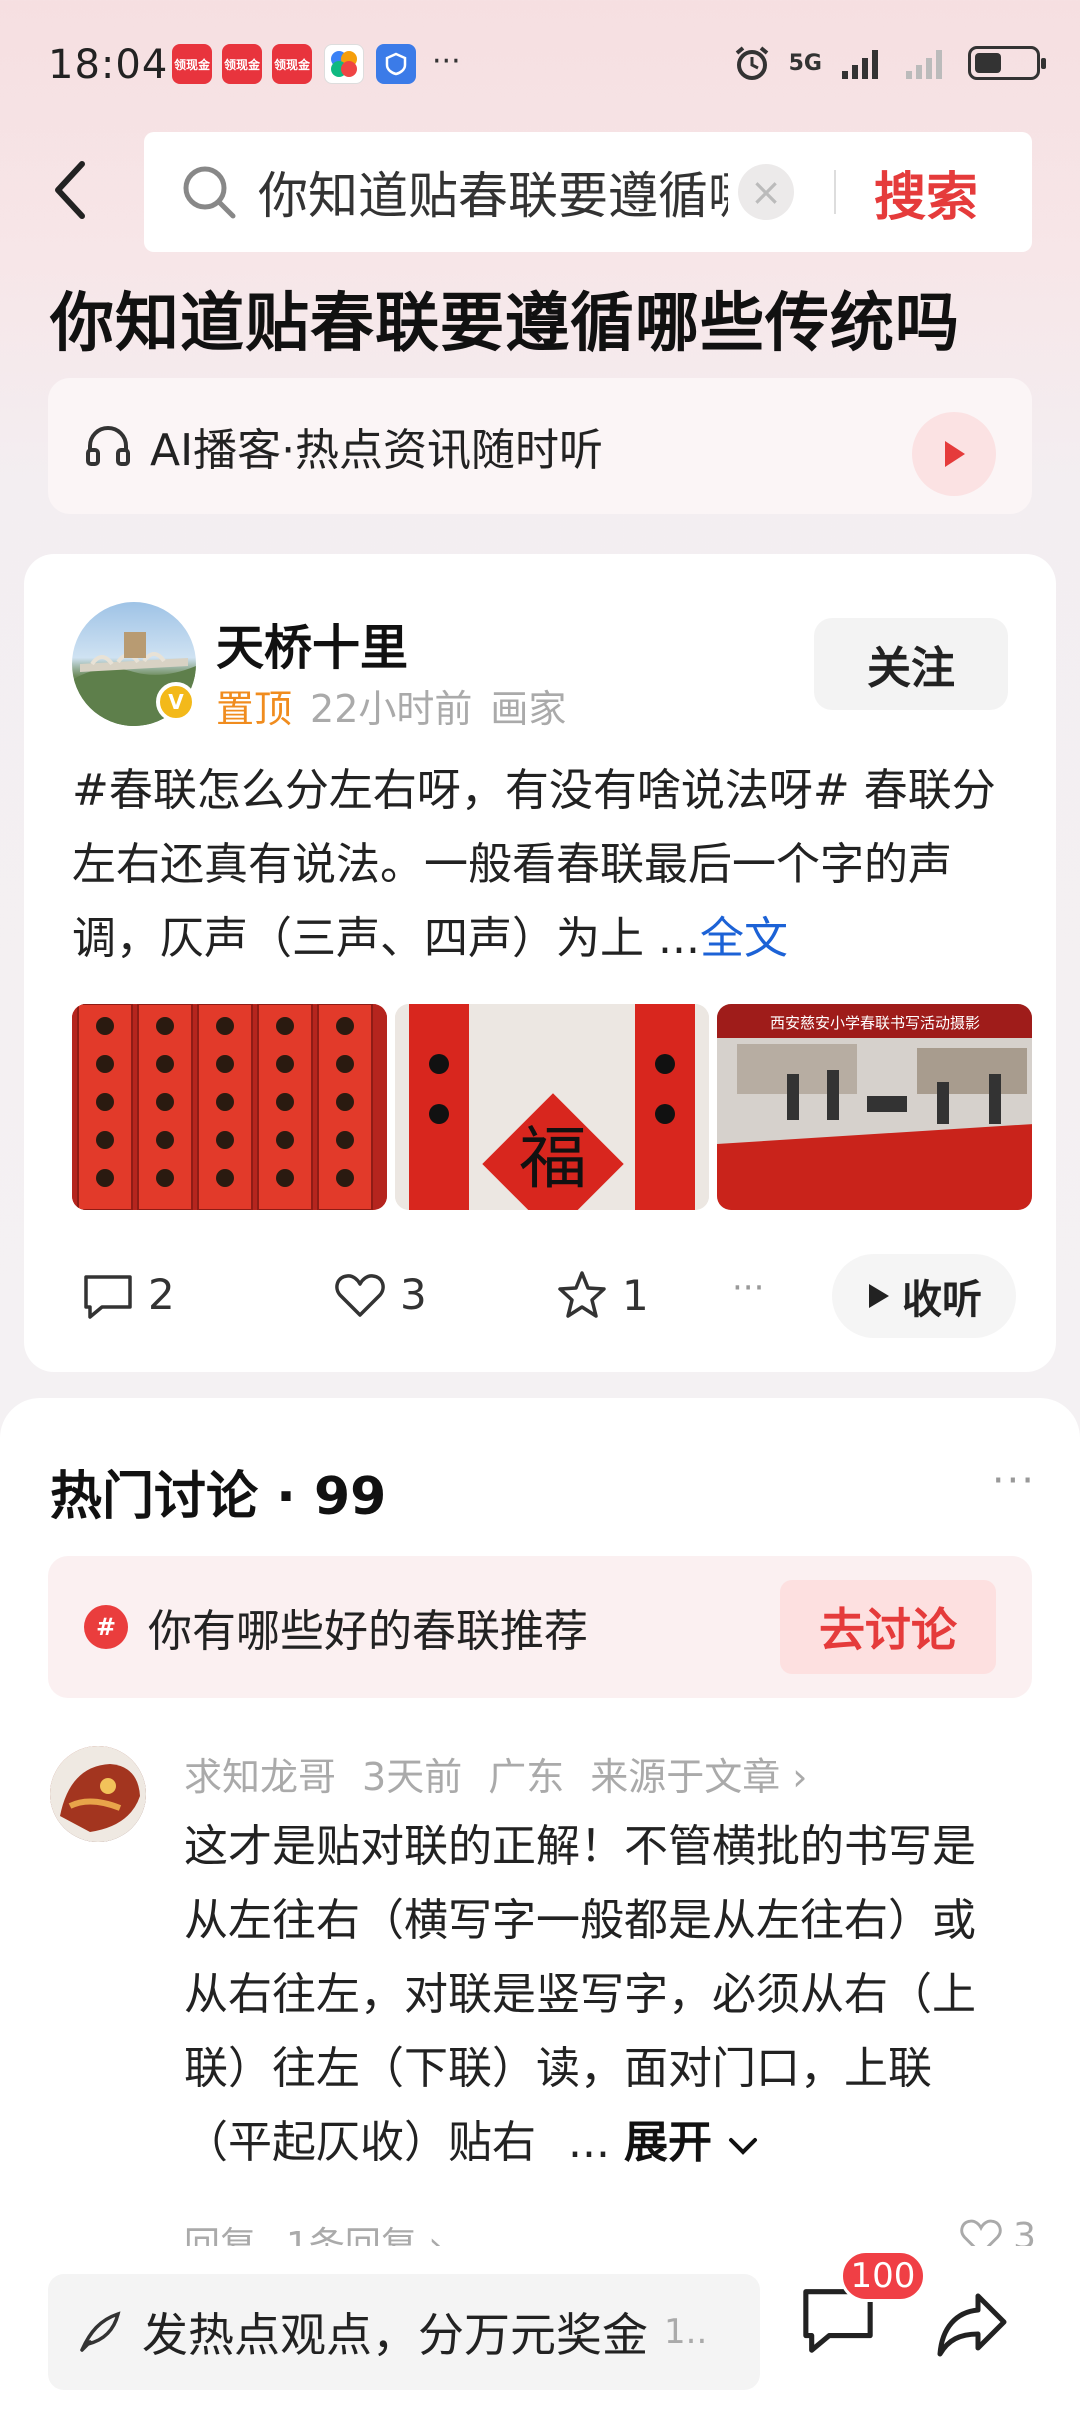 Image resolution: width=1080 pixels, height=2412 pixels. Describe the element at coordinates (209, 192) in the screenshot. I see `search-icon` at that location.